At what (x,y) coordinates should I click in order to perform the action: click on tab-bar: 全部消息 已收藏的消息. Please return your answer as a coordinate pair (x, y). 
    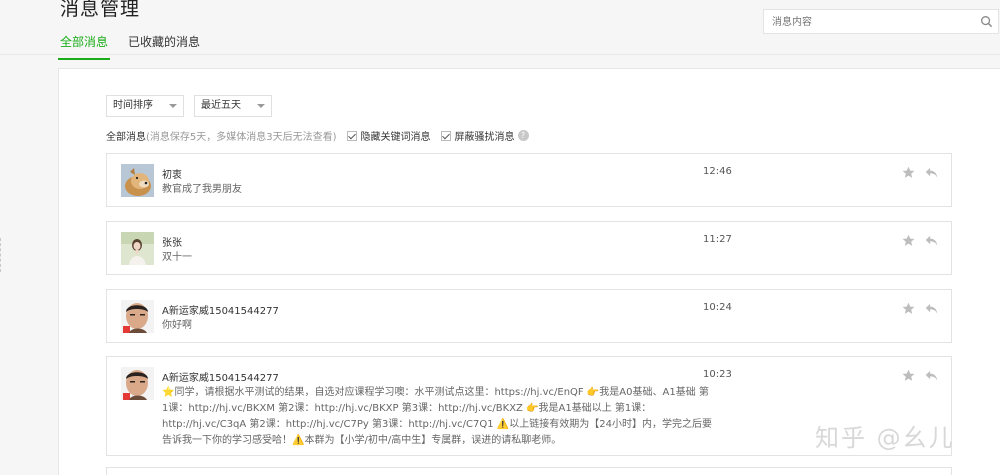
    Looking at the image, I should click on (138, 45).